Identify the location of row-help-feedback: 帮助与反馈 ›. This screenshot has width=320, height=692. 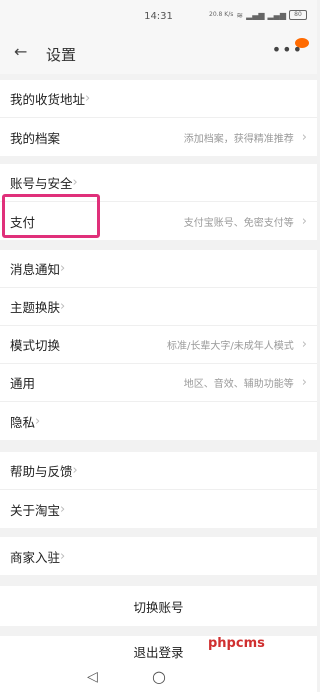
(158, 471).